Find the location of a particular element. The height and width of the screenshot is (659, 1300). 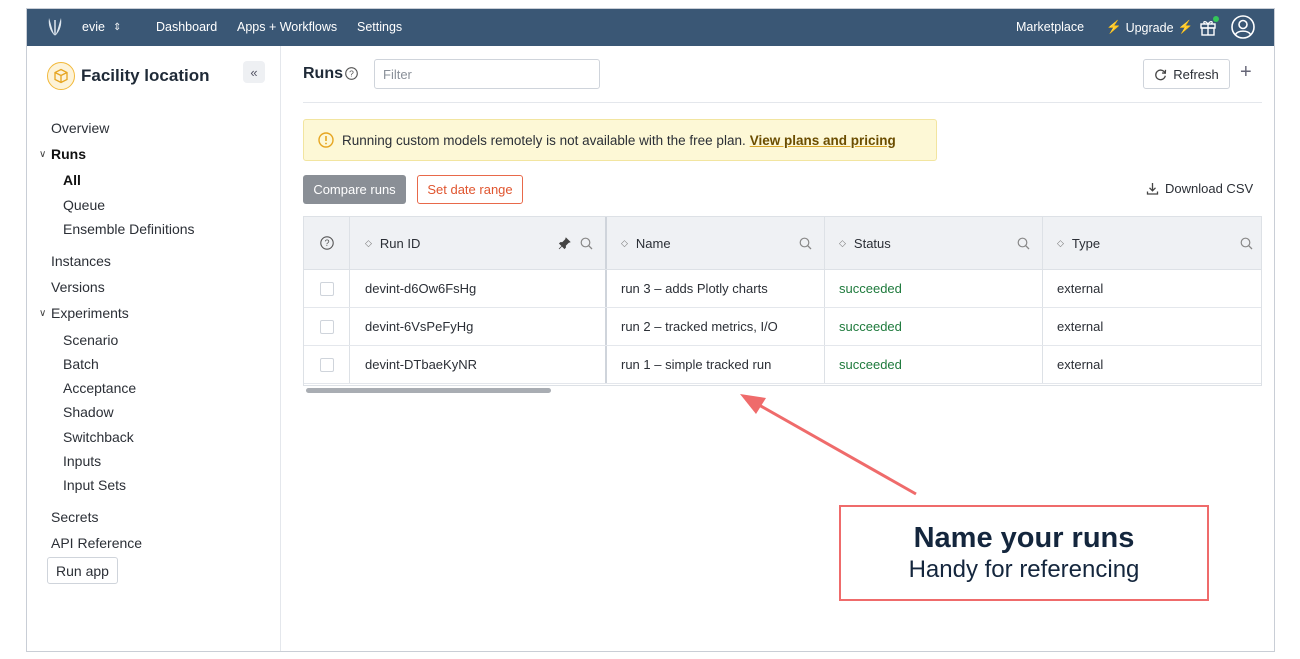

column-label: Run ID is located at coordinates (400, 243).